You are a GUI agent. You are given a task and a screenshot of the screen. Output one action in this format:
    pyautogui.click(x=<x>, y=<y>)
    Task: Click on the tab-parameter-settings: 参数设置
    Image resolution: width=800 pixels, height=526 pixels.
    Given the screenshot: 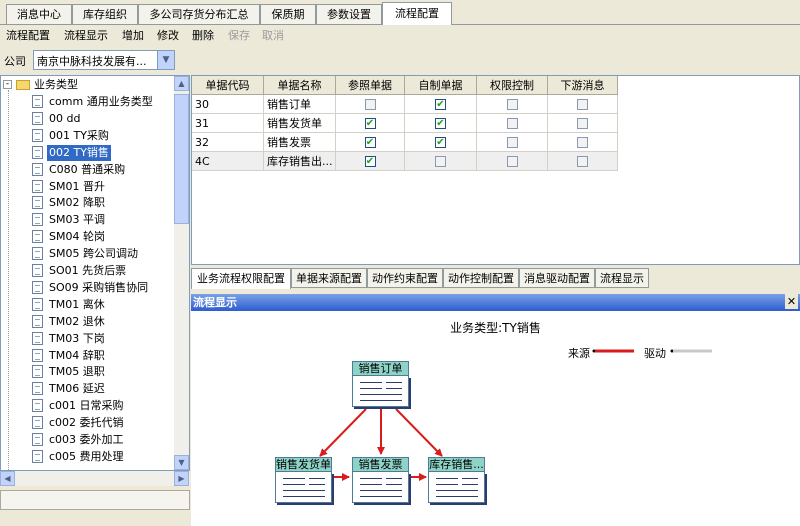 What is the action you would take?
    pyautogui.click(x=349, y=14)
    